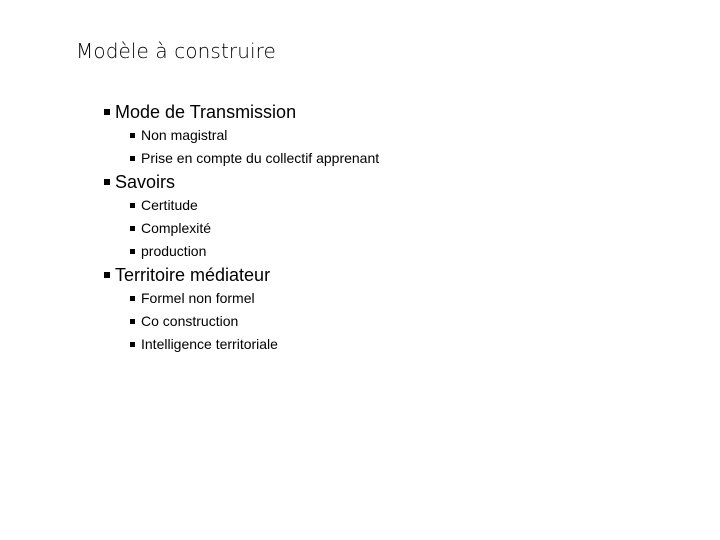 This screenshot has width=720, height=540. Describe the element at coordinates (190, 321) in the screenshot. I see `bullet-label-level2: Co construction` at that location.